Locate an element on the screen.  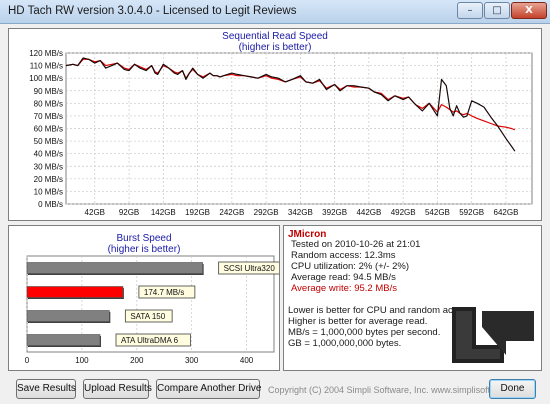
cpu-utilization: CPU utilization: 2% (+/- 2%) is located at coordinates (350, 266).